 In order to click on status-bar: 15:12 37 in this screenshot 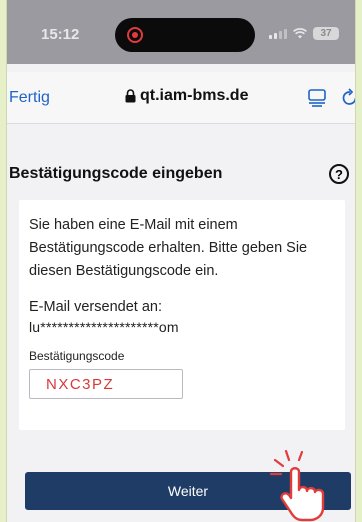, I will do `click(181, 32)`.